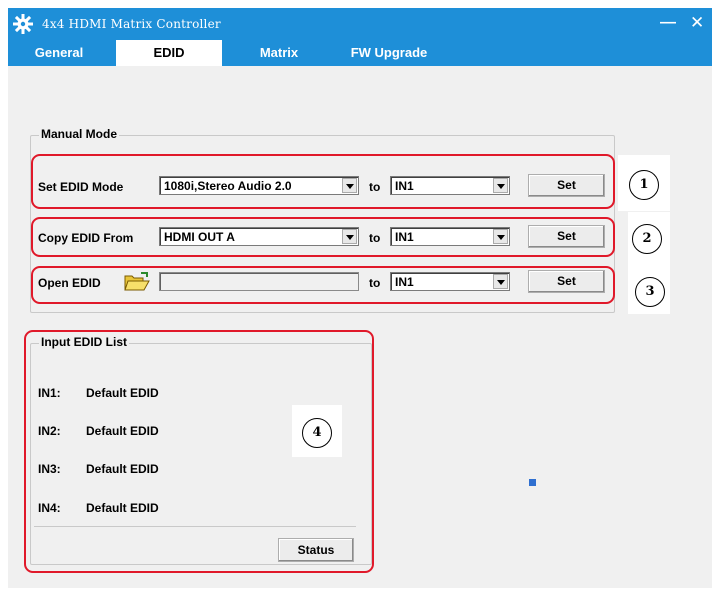  What do you see at coordinates (647, 239) in the screenshot?
I see `callout-2: 2` at bounding box center [647, 239].